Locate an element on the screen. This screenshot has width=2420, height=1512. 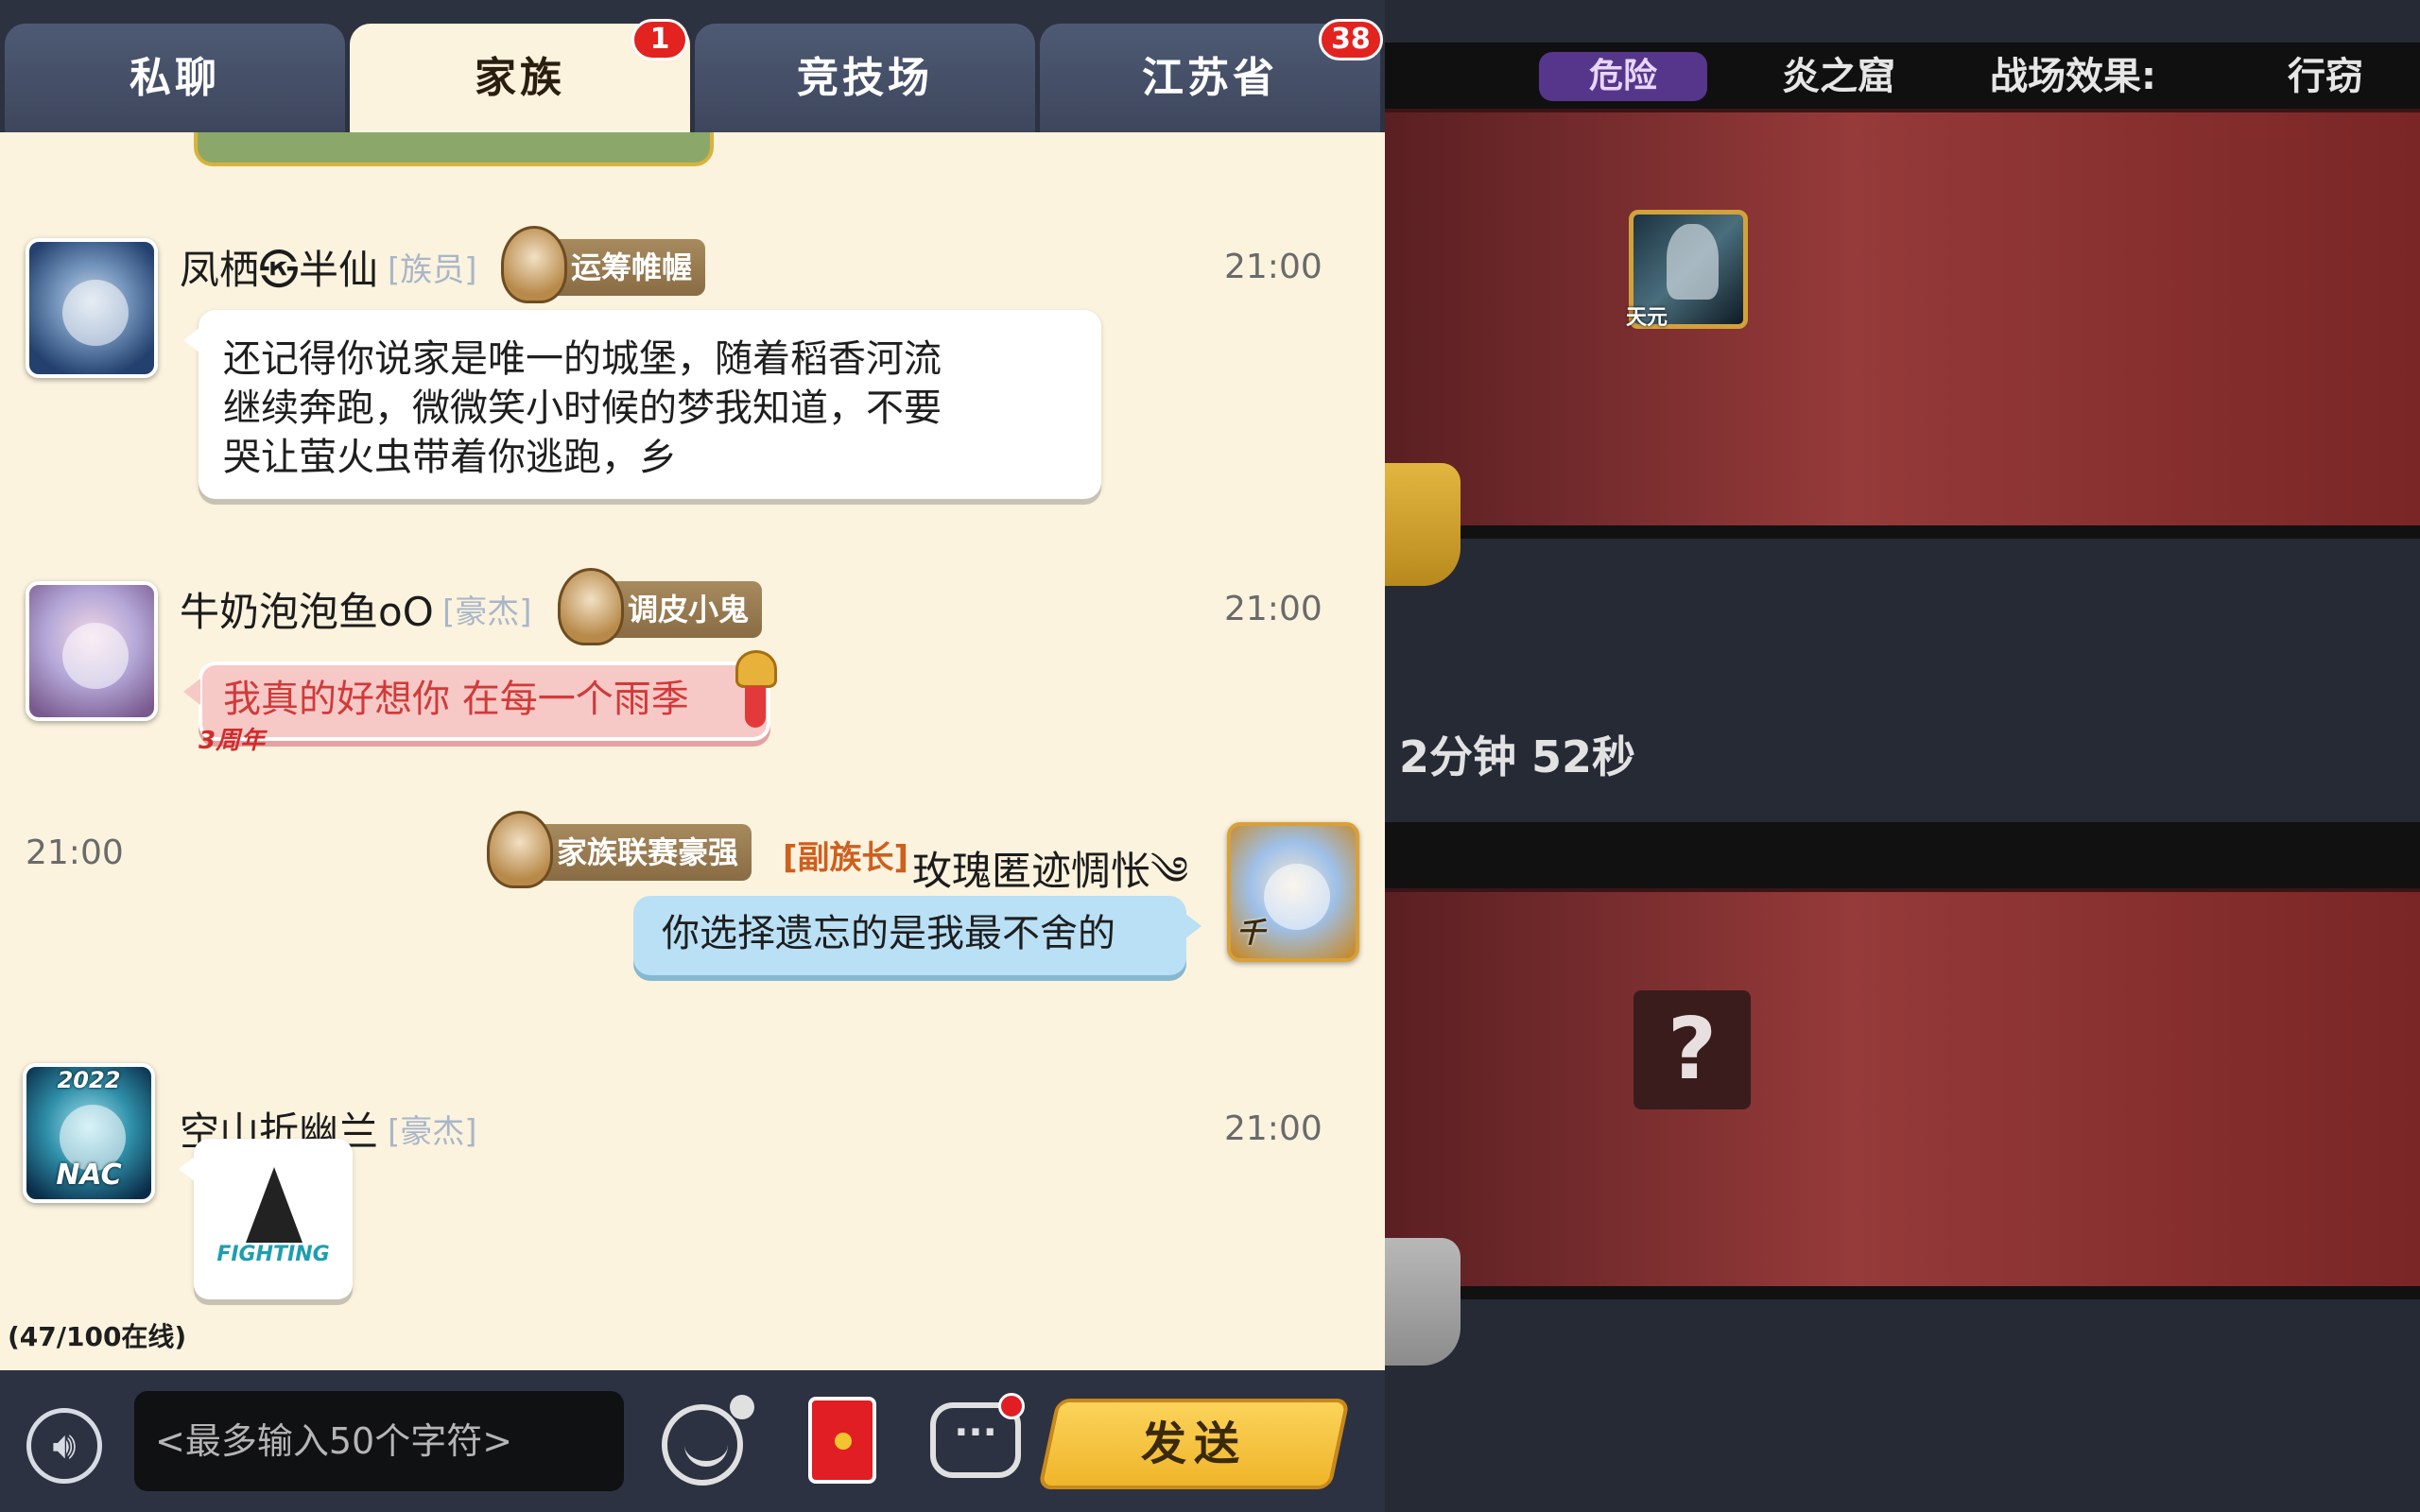
divider-band is located at coordinates (1902, 856).